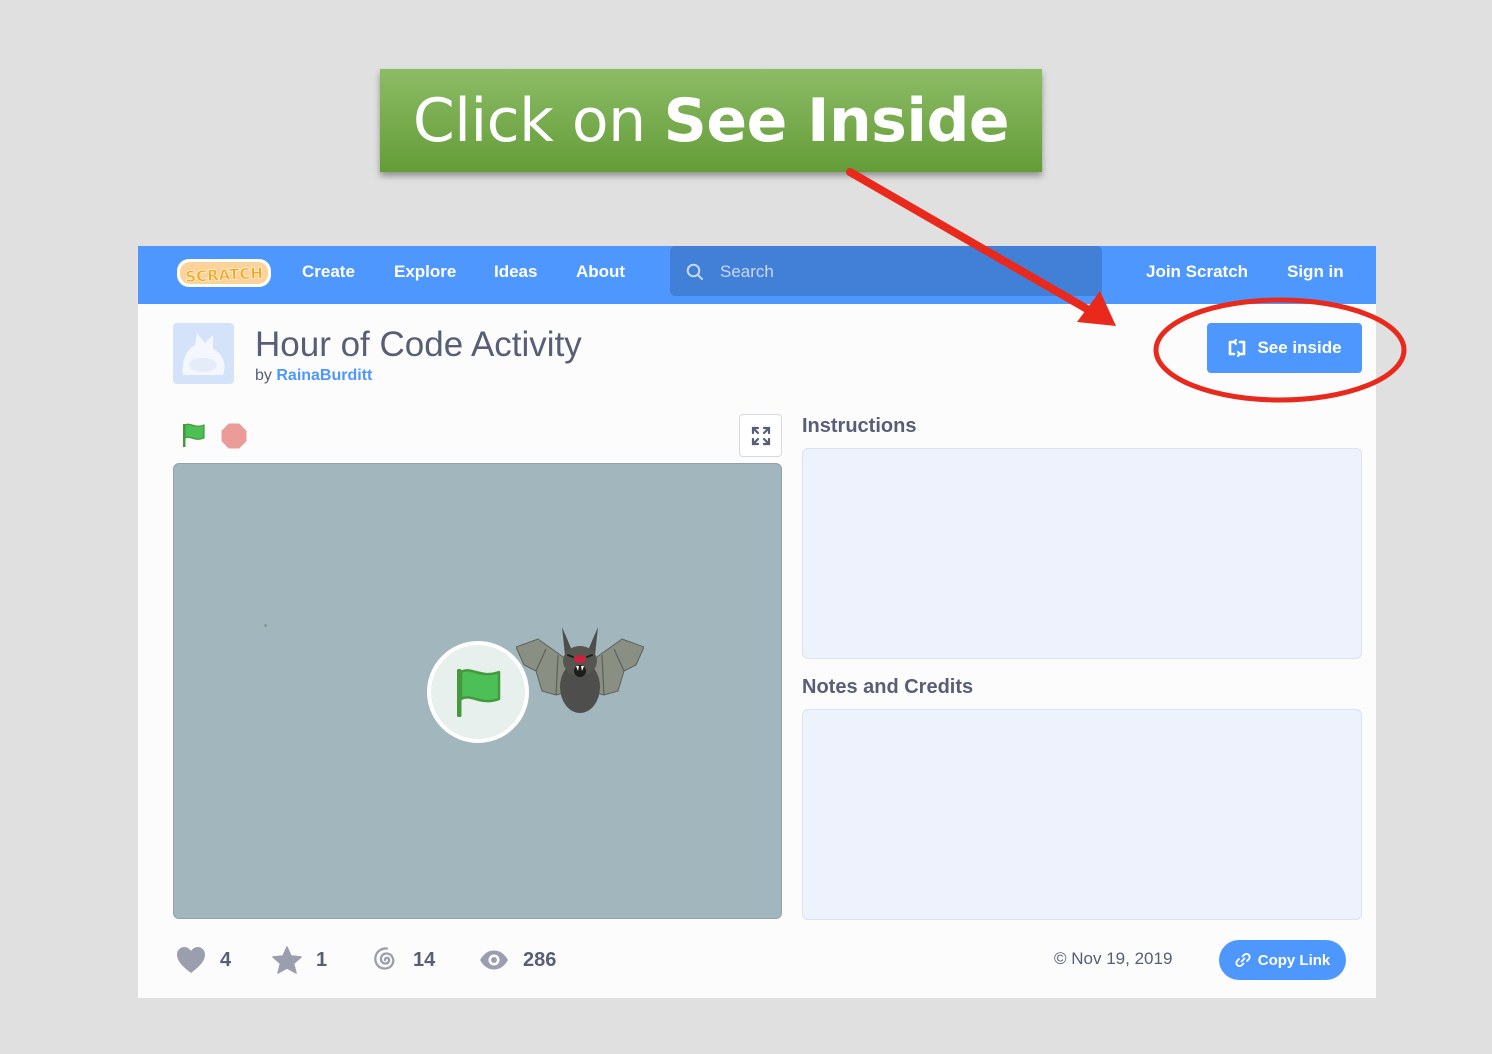 The width and height of the screenshot is (1492, 1054). I want to click on love-count: 4, so click(203, 960).